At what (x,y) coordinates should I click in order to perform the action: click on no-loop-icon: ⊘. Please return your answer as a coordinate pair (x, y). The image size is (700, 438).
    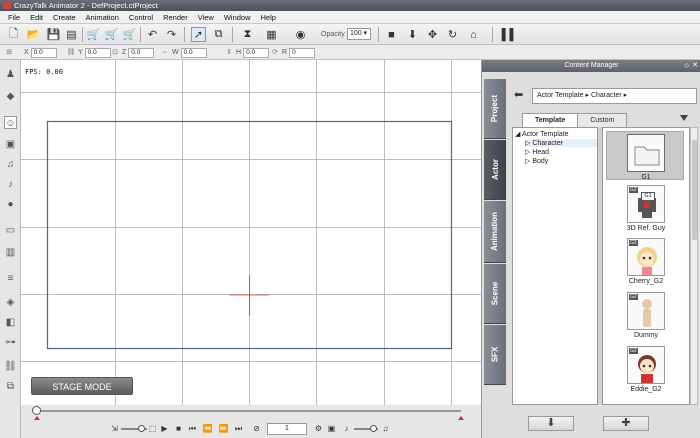
    Looking at the image, I should click on (256, 428).